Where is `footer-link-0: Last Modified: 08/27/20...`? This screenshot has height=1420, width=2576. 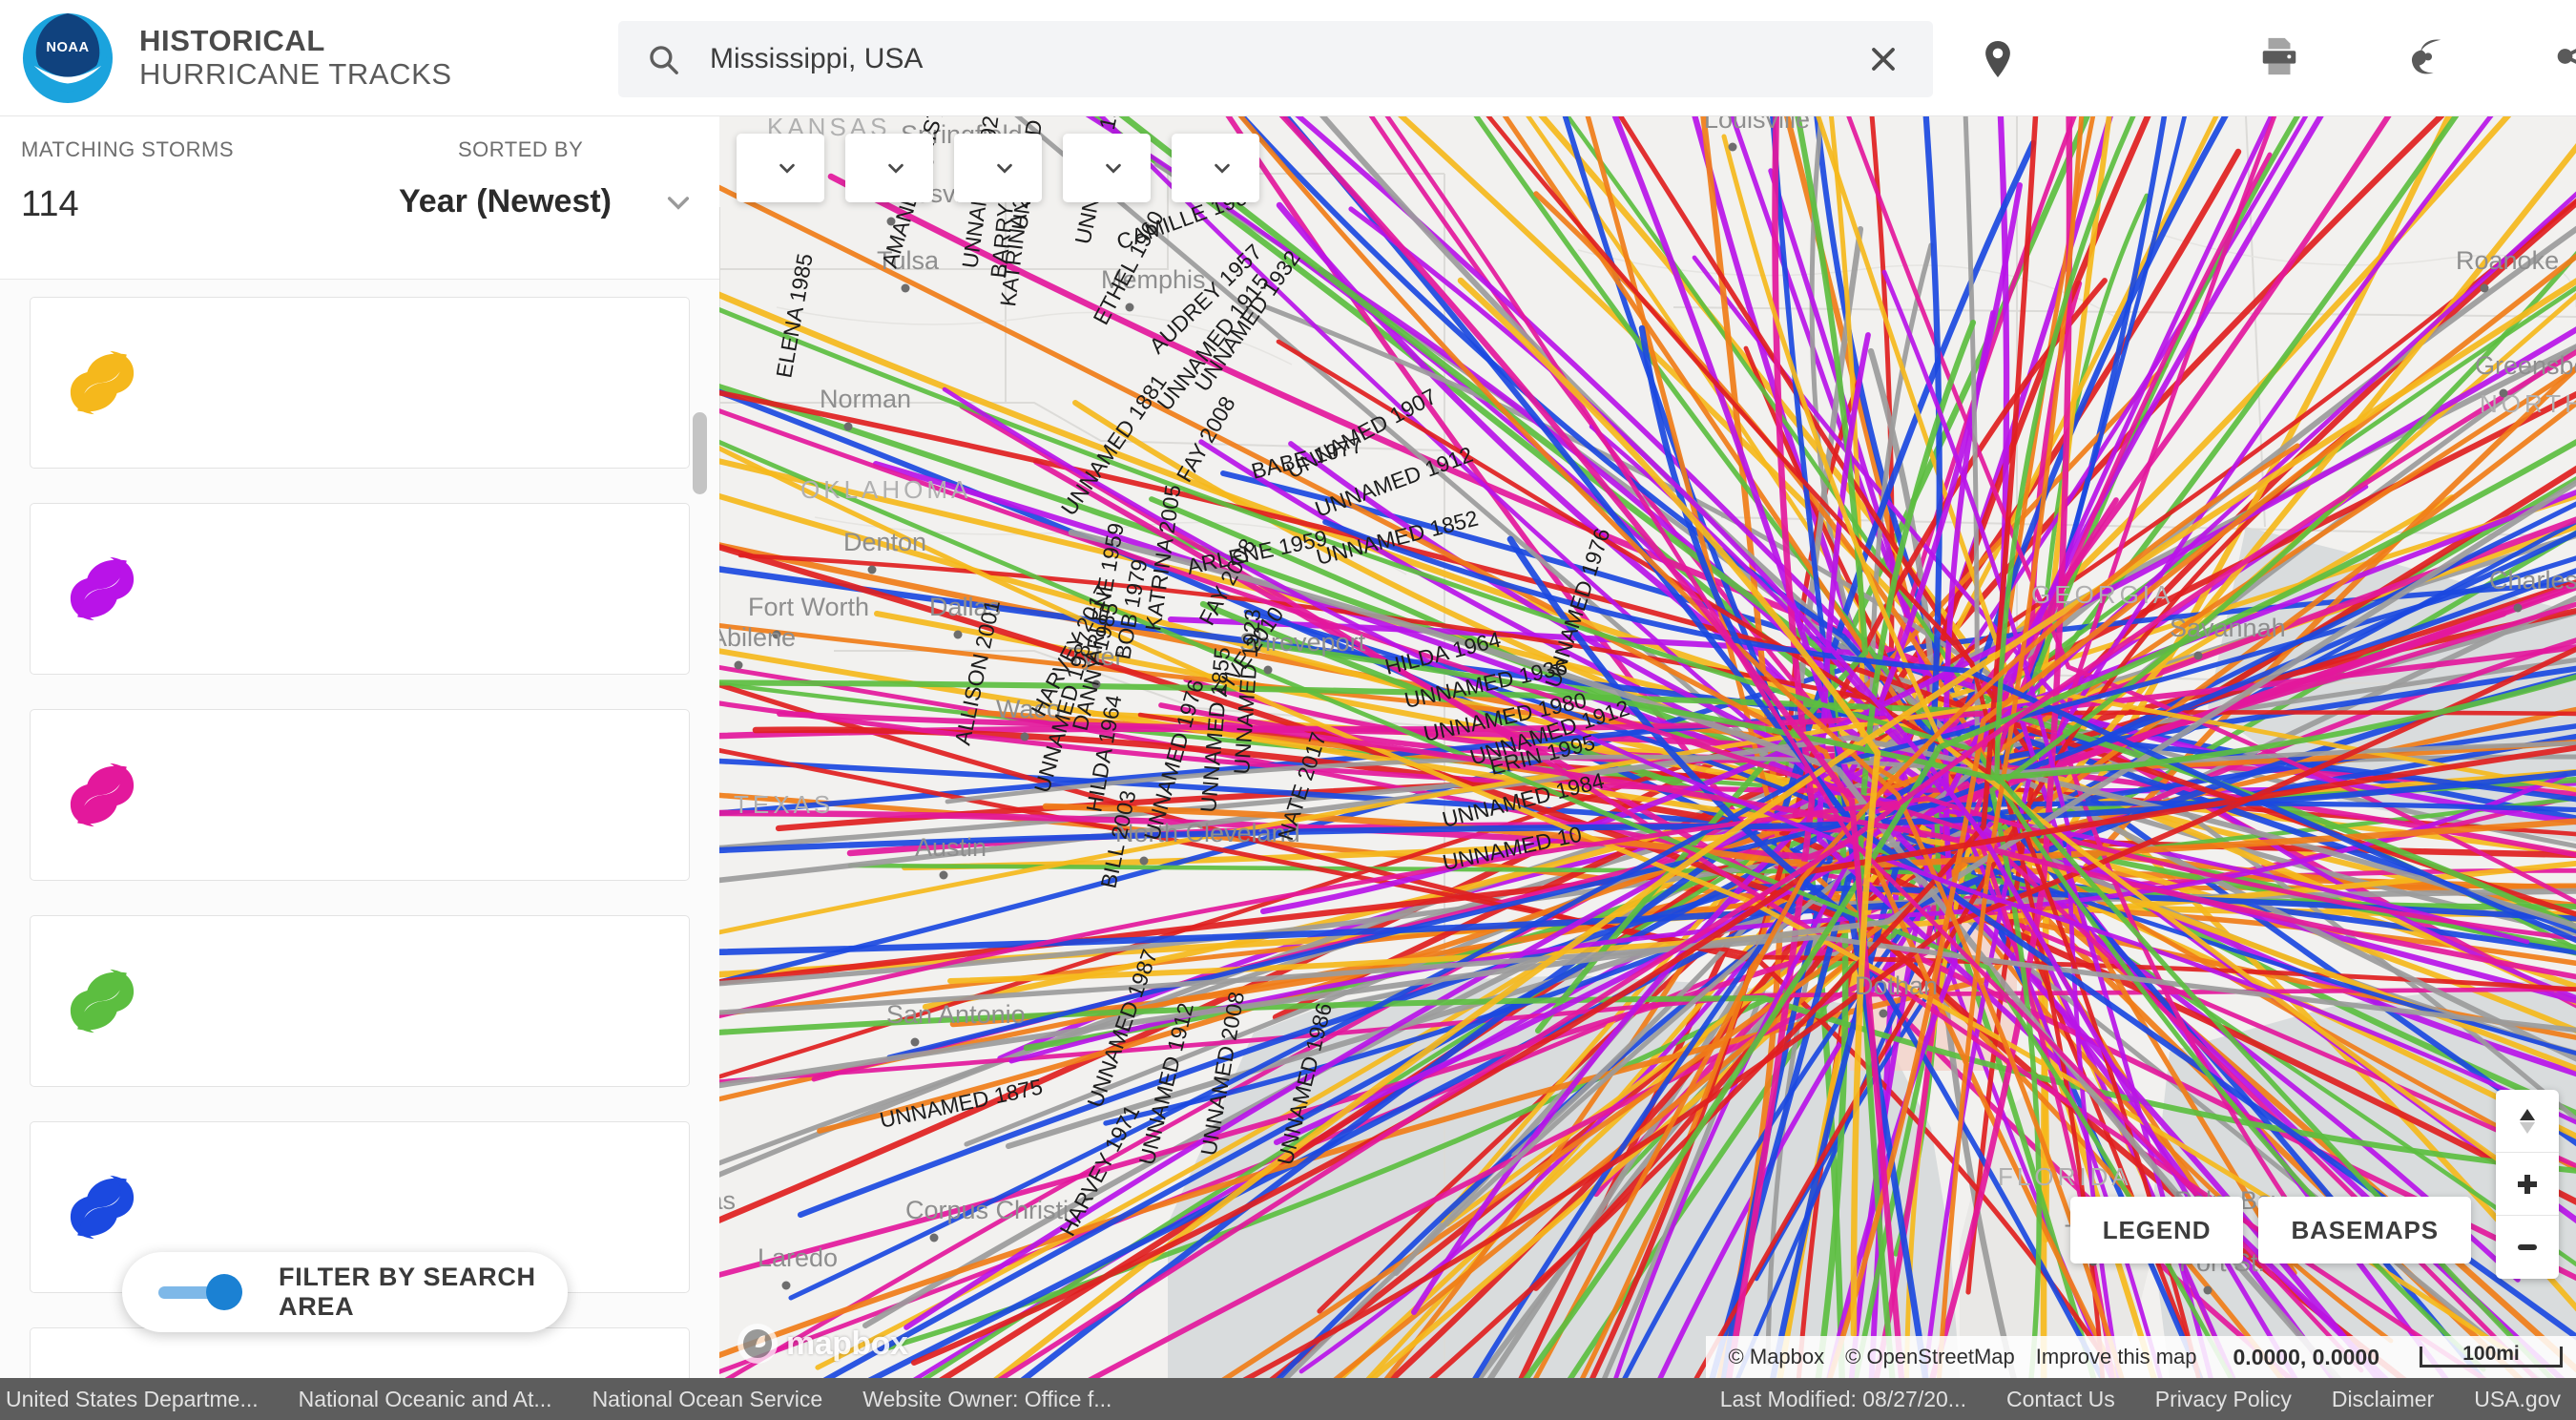 footer-link-0: Last Modified: 08/27/20... is located at coordinates (1843, 1399).